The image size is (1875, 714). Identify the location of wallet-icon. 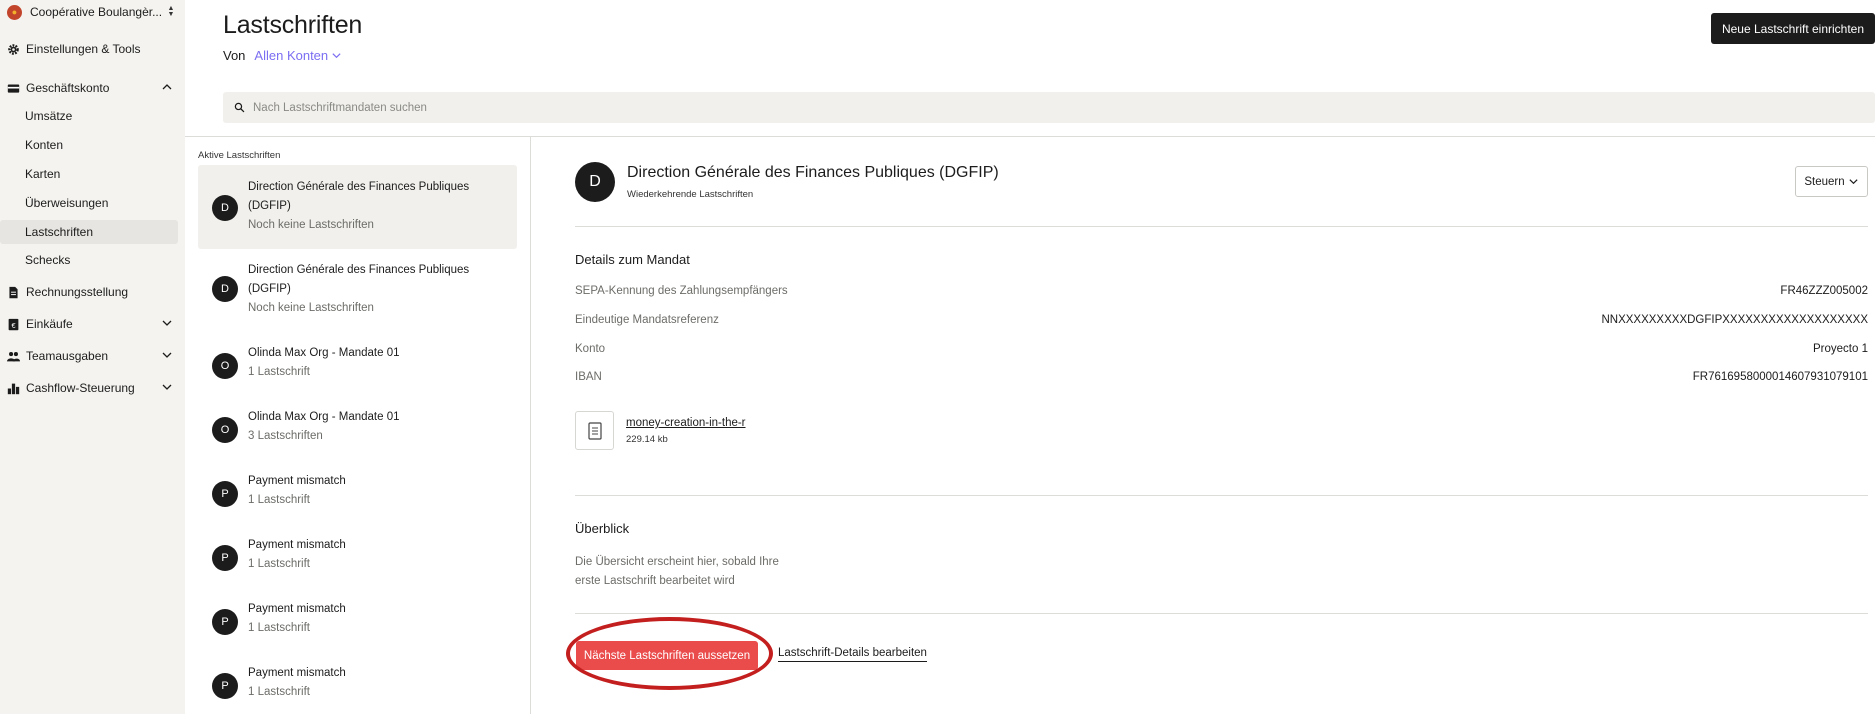
(13, 88).